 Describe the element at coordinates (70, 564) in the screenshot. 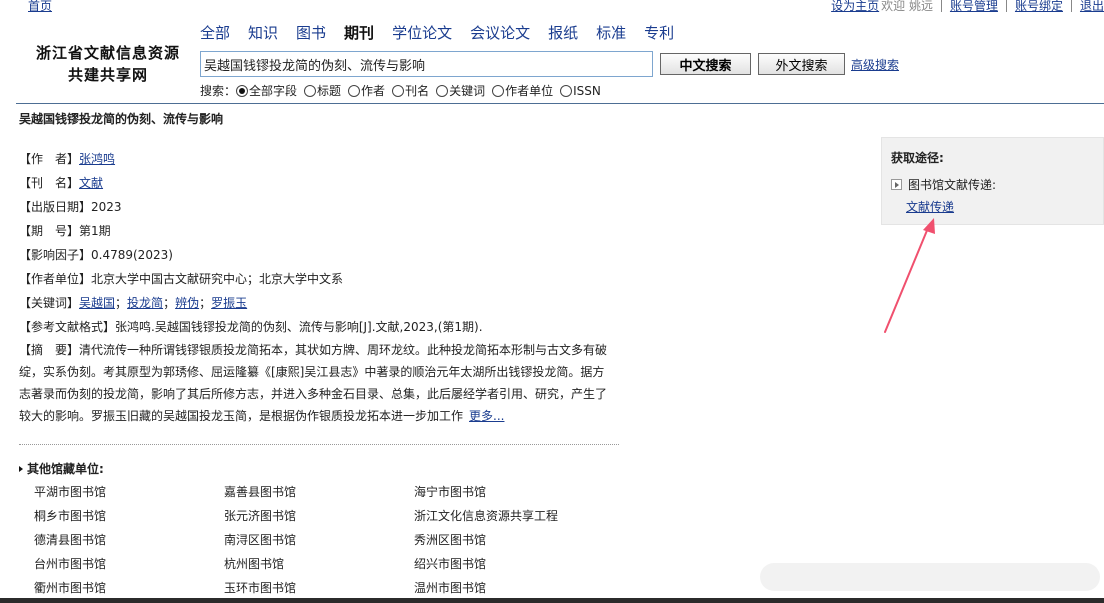

I see `library-item: 台州市图书馆` at that location.